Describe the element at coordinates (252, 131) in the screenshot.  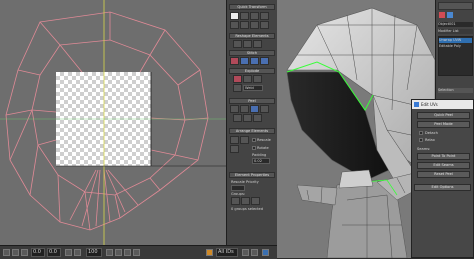
I see `arrange-elements-rollout: Arrange Elements` at that location.